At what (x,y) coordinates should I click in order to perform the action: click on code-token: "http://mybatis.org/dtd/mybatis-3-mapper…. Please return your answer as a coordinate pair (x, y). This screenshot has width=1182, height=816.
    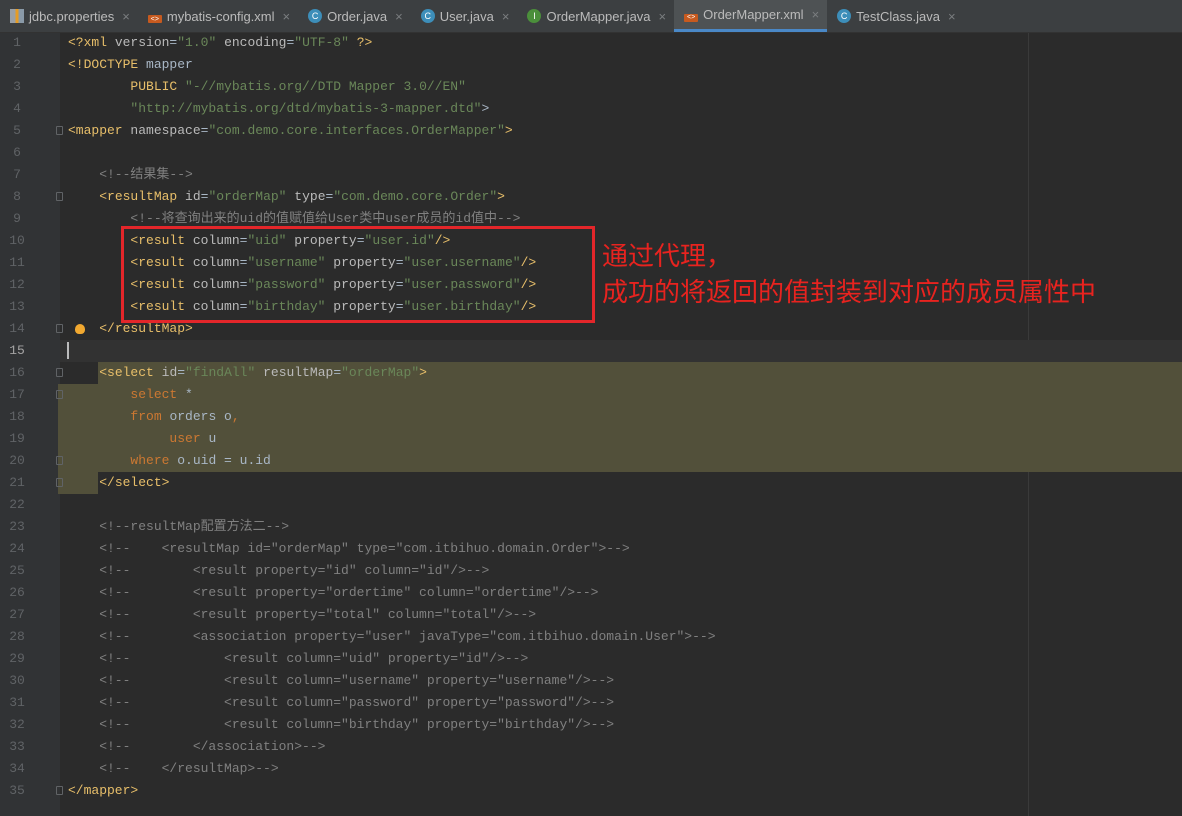
    Looking at the image, I should click on (306, 108).